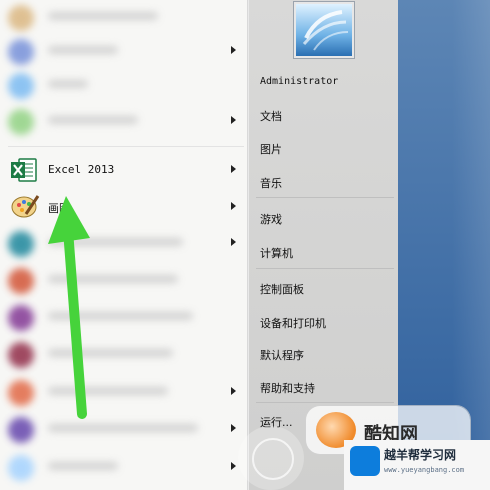 The width and height of the screenshot is (490, 490). Describe the element at coordinates (287, 388) in the screenshot. I see `place-help-and-support: 帮助和支持` at that location.